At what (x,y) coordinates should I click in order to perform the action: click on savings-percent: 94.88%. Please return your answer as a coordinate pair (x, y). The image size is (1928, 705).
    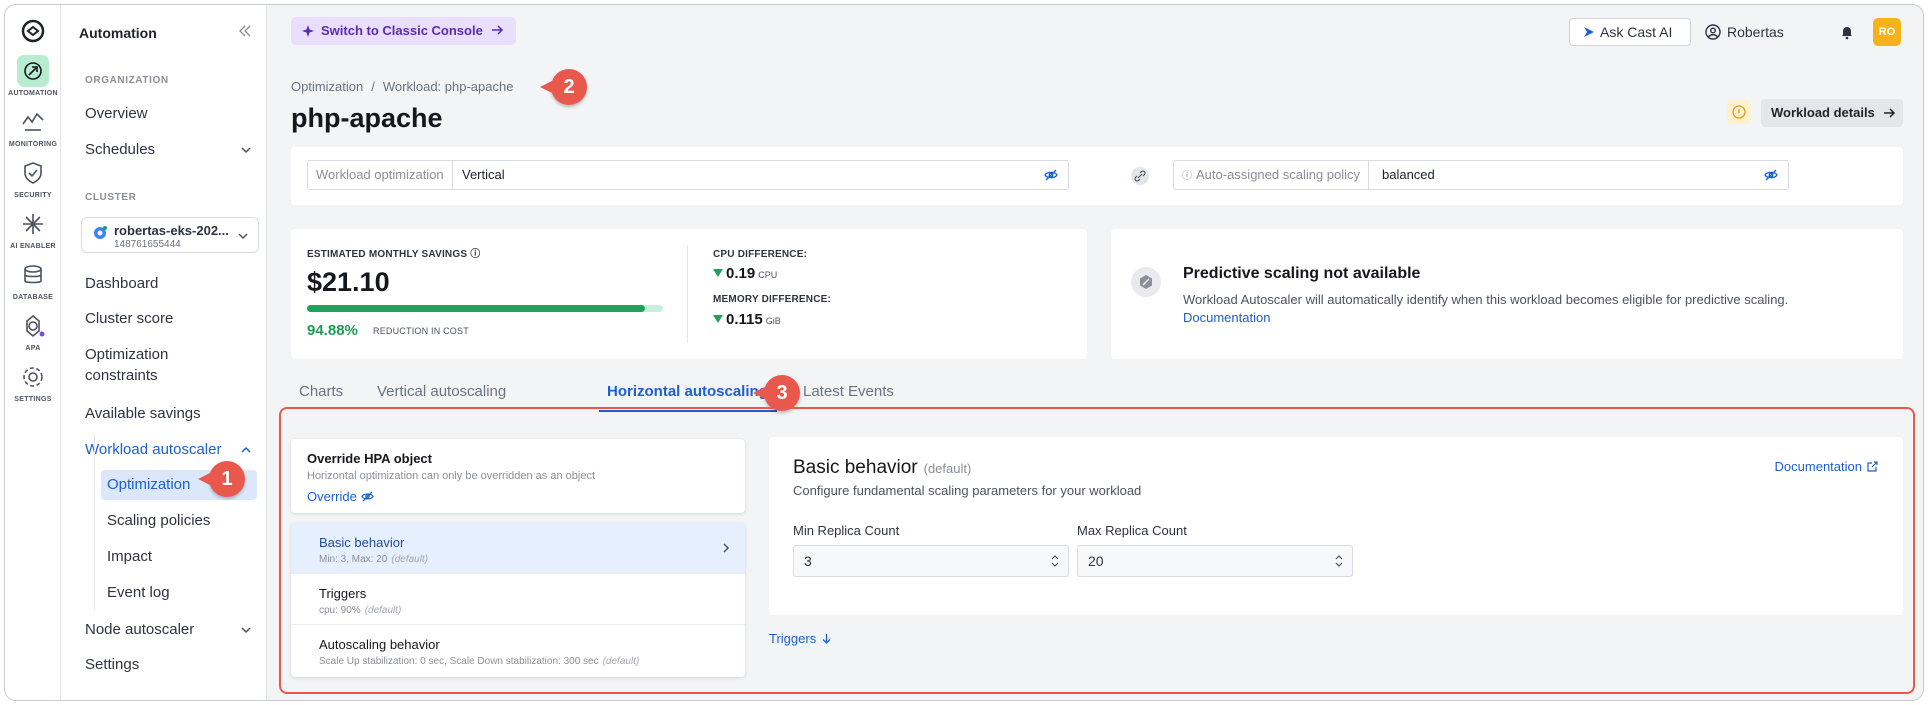
    Looking at the image, I should click on (332, 330).